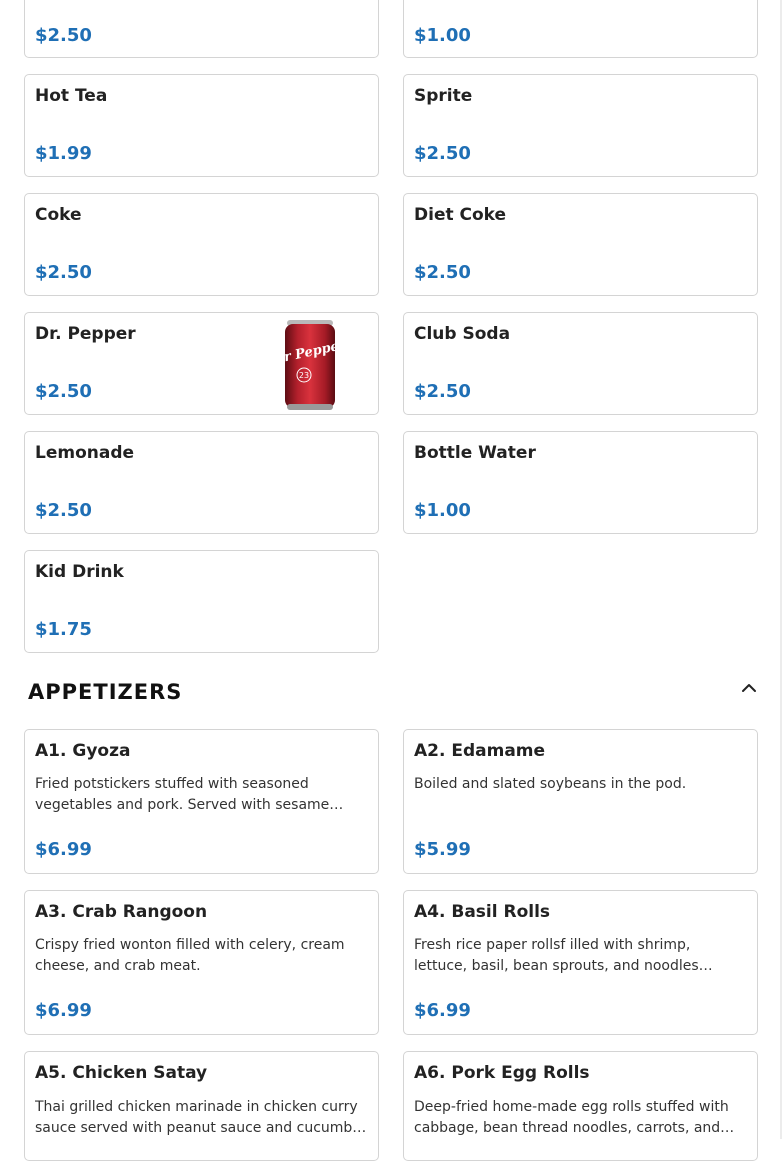 This screenshot has width=782, height=1161. Describe the element at coordinates (121, 912) in the screenshot. I see `item-name: A3. Crab Rangoon` at that location.